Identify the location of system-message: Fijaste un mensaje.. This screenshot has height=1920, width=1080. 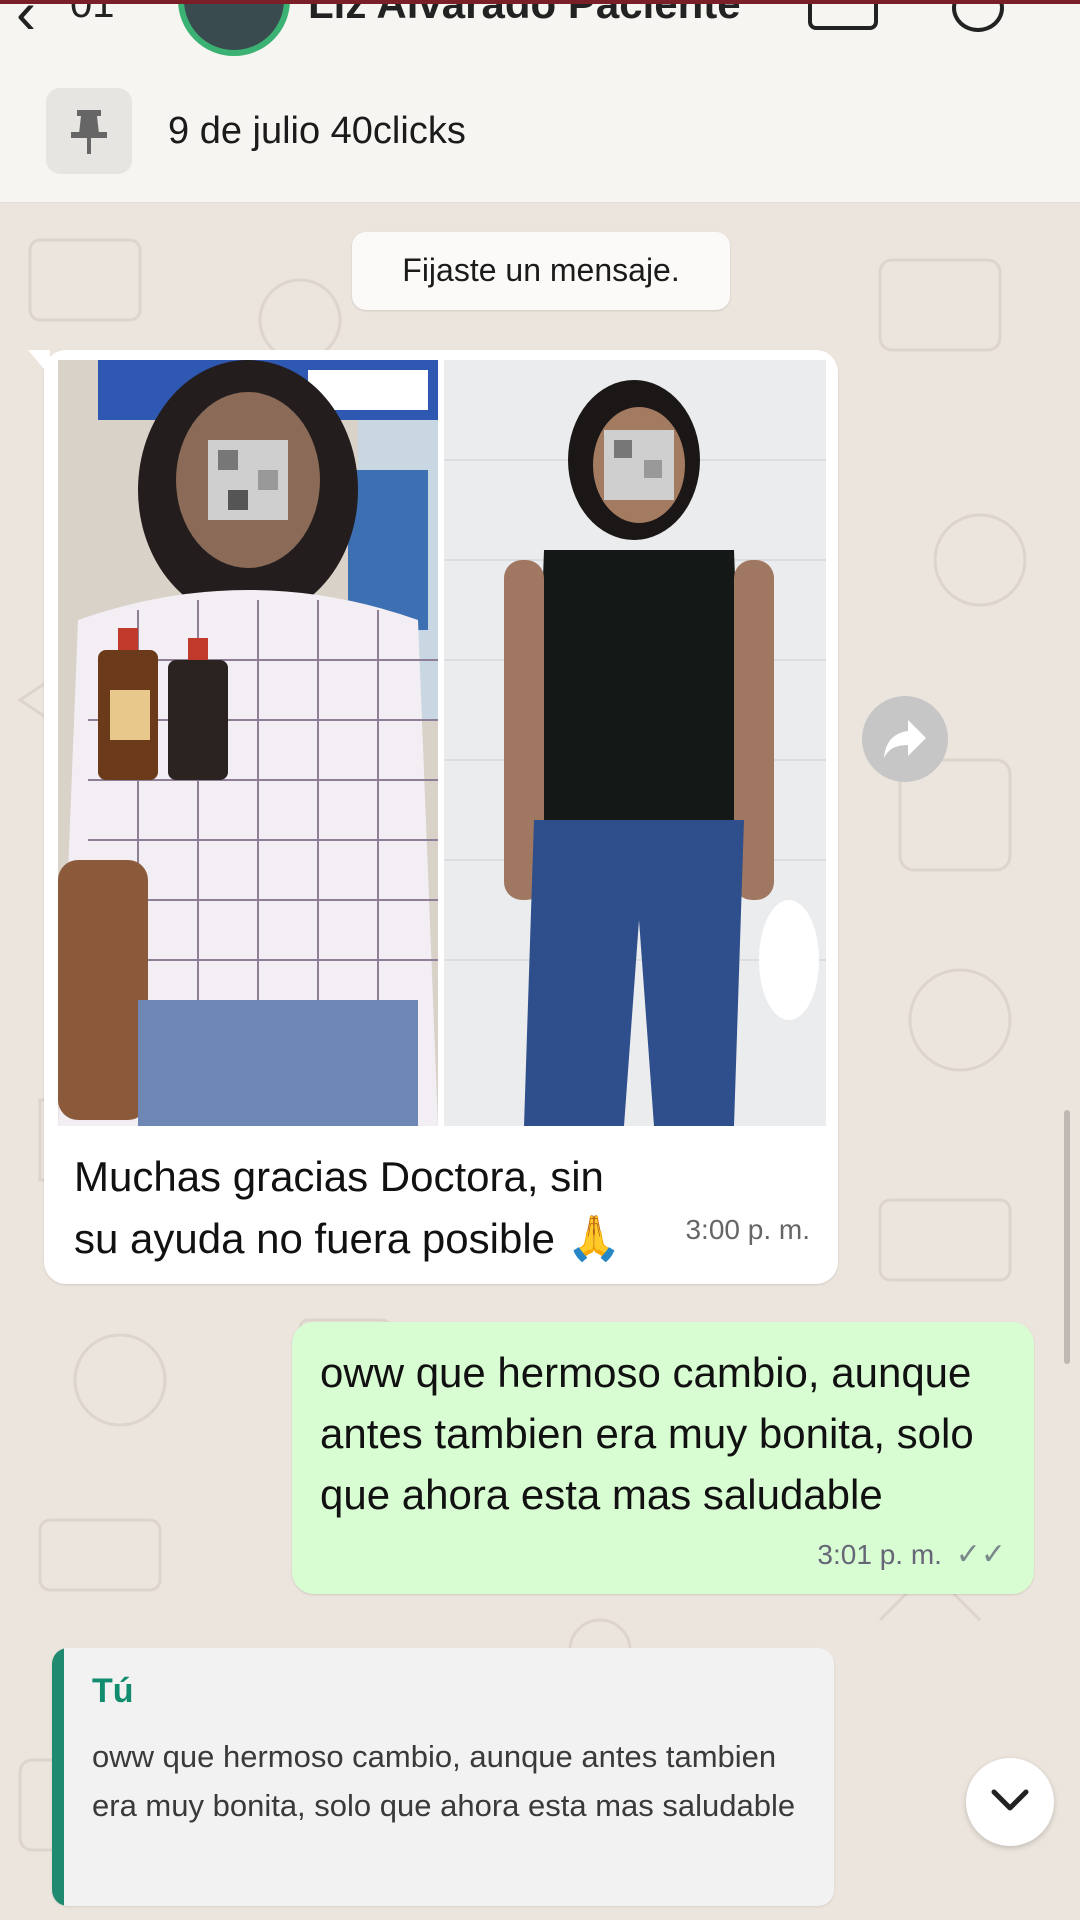
(541, 271).